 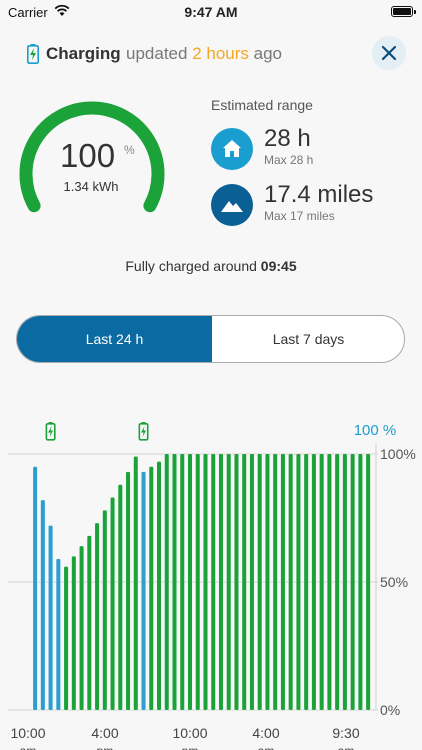 What do you see at coordinates (278, 266) in the screenshot?
I see `fully-charged-time: 09:45` at bounding box center [278, 266].